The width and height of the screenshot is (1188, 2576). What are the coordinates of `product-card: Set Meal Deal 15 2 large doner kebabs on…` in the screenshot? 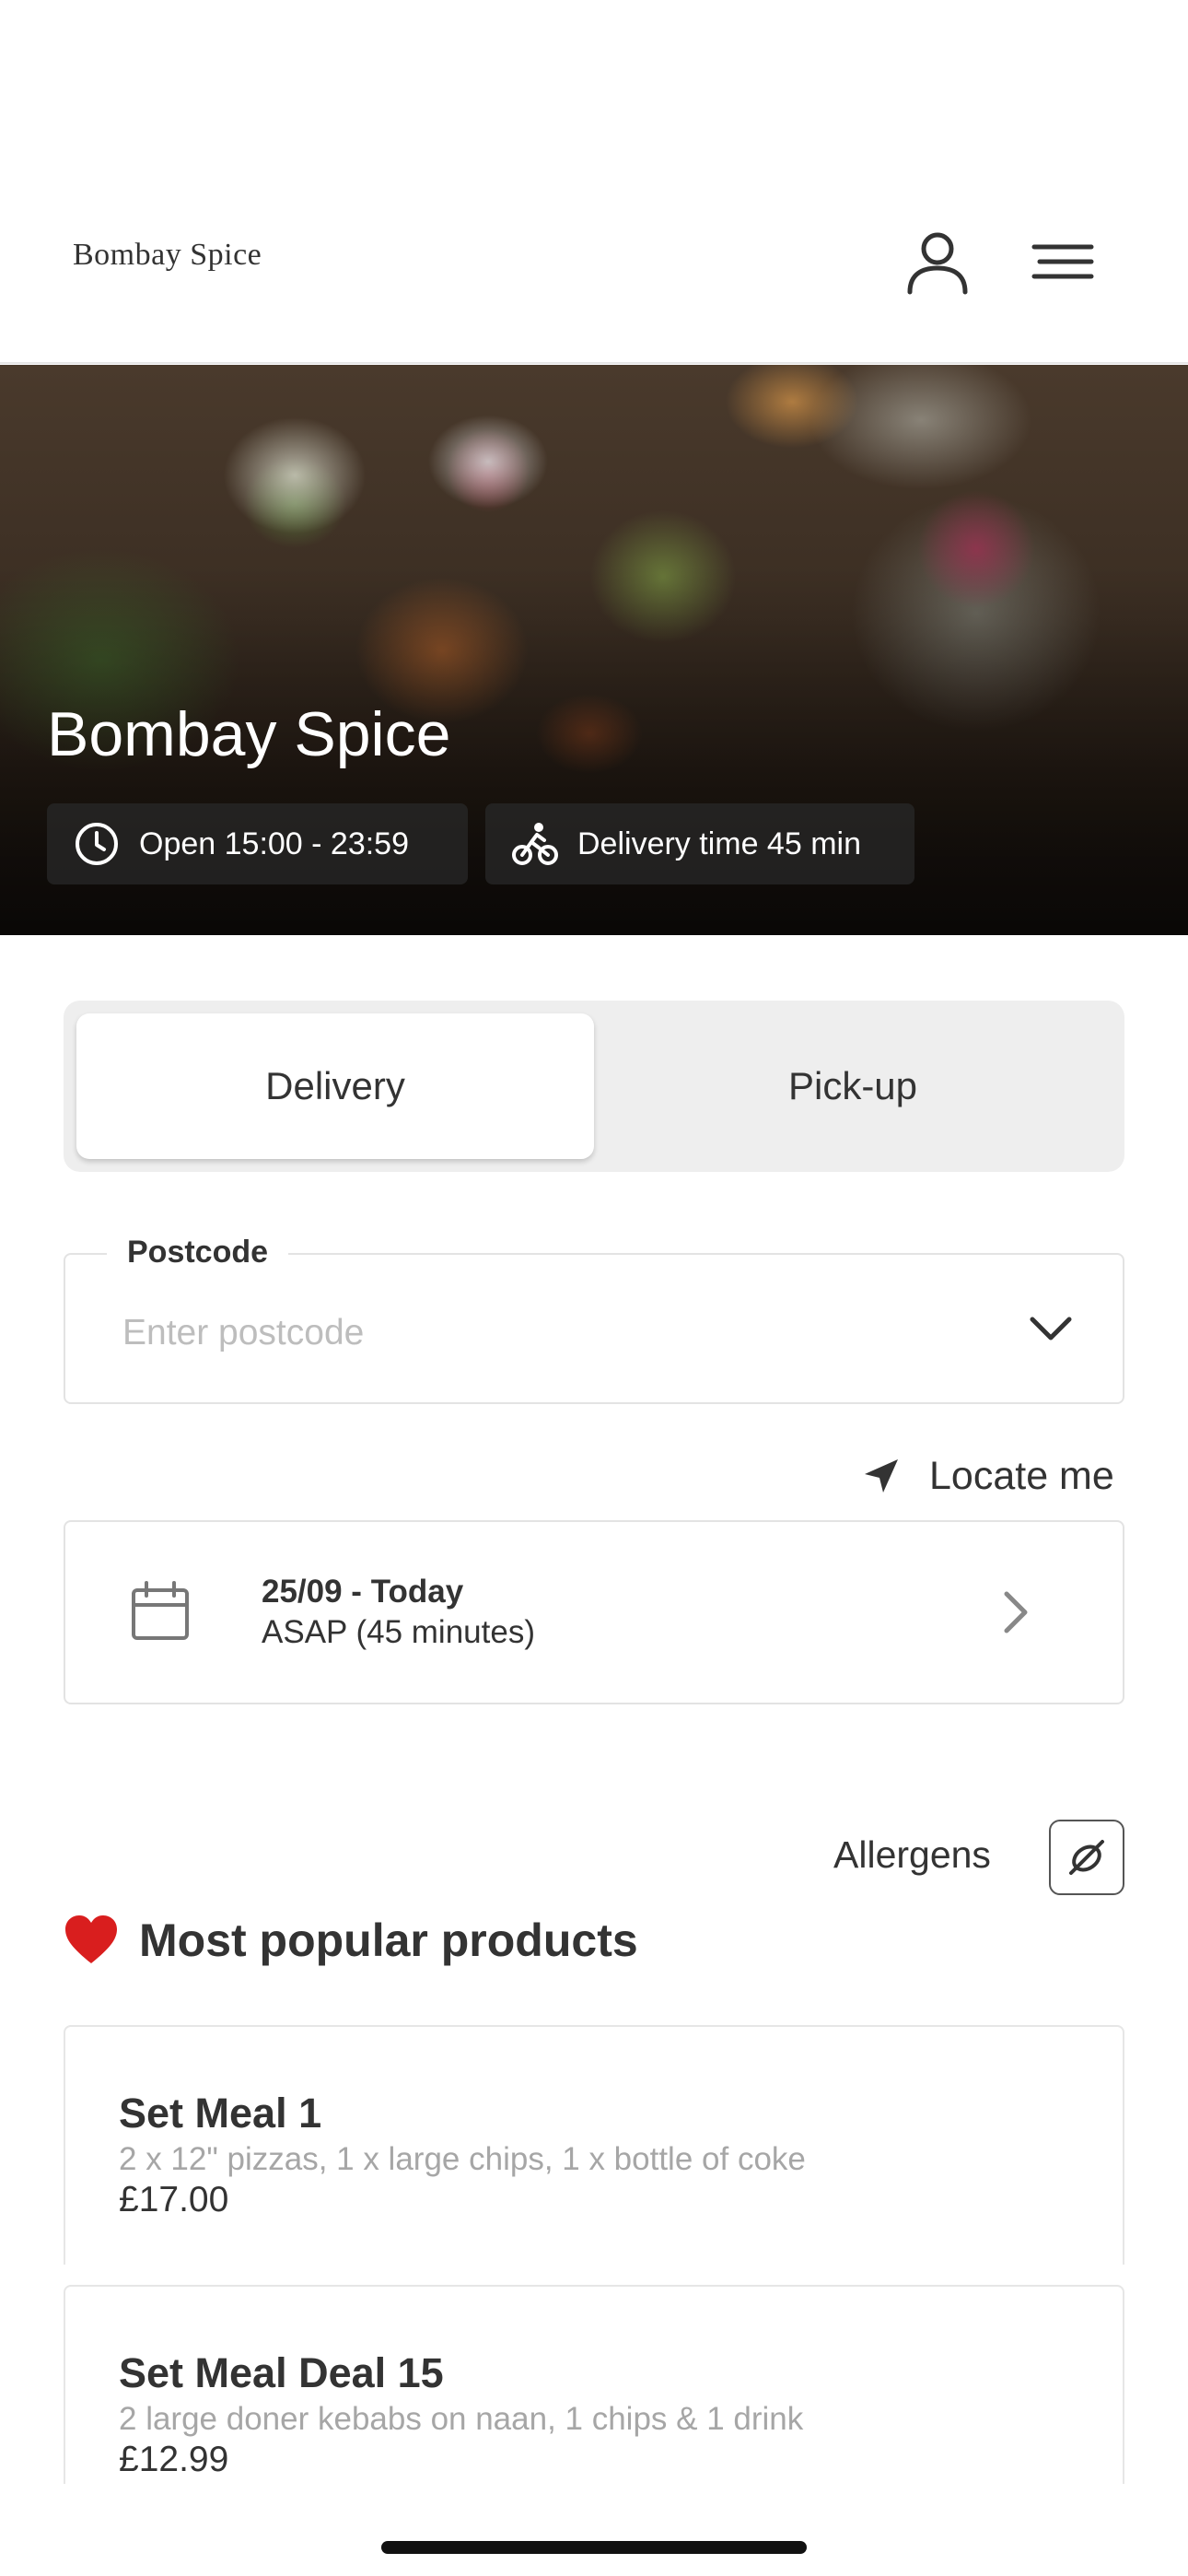 It's located at (594, 2384).